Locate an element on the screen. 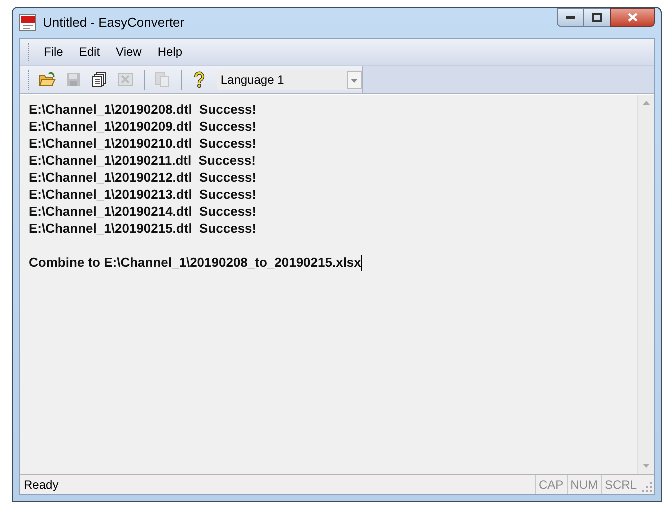 The height and width of the screenshot is (506, 668). menu-item: Edit is located at coordinates (90, 52).